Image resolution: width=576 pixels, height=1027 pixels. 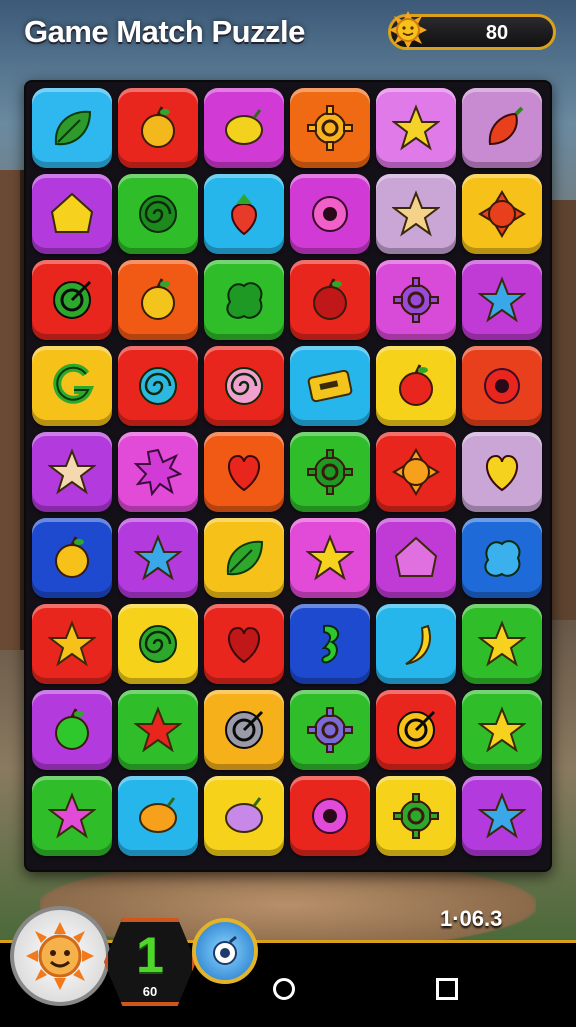 I want to click on home-button, so click(x=284, y=989).